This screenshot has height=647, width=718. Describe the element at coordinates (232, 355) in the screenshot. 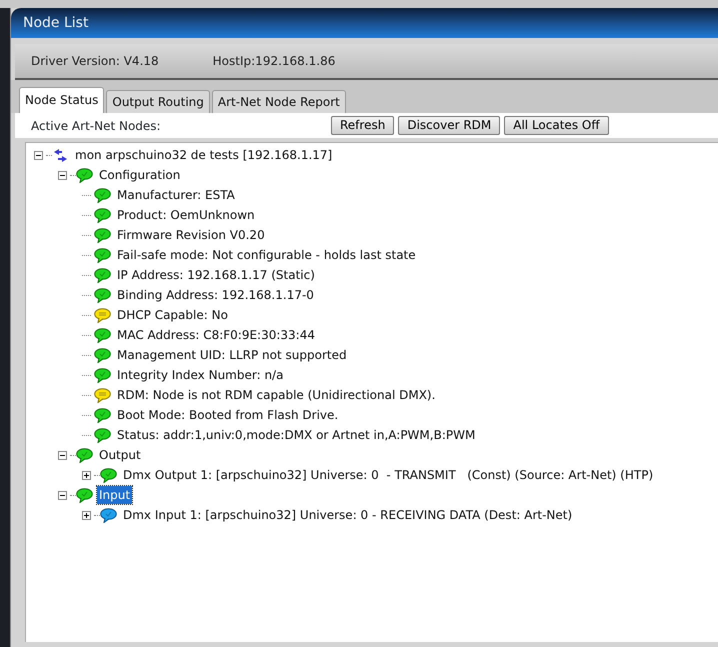

I see `tree-item: Management UID: LLRP not supported` at that location.